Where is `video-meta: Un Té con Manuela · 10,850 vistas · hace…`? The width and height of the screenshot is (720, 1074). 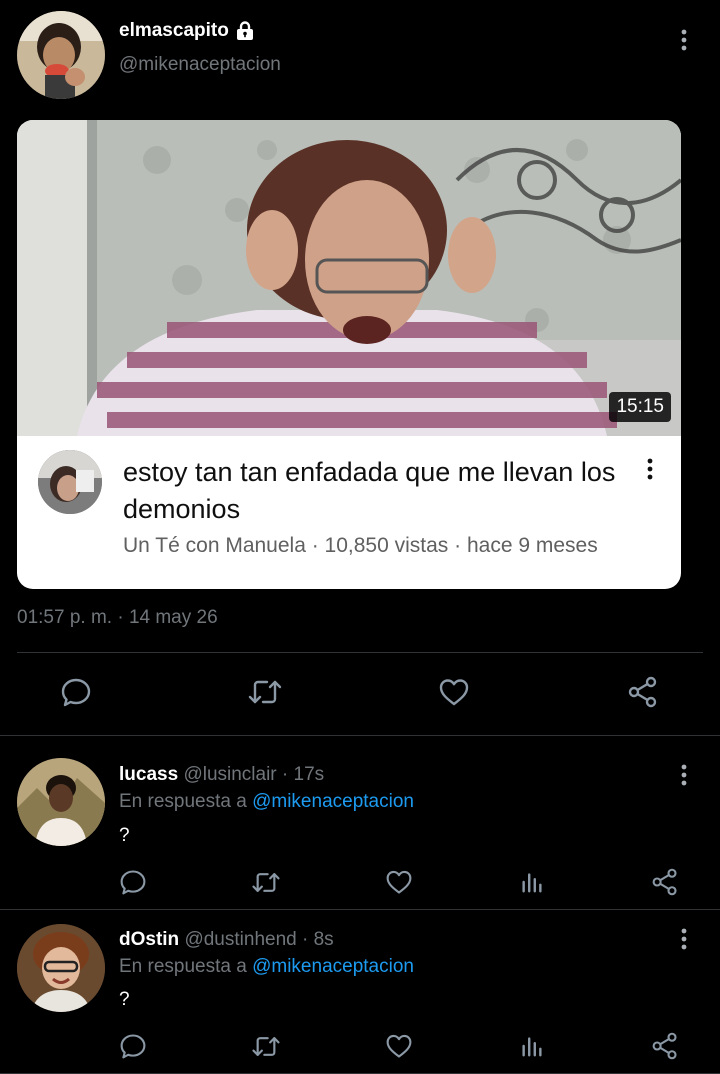
video-meta: Un Té con Manuela · 10,850 vistas · hace… is located at coordinates (360, 545).